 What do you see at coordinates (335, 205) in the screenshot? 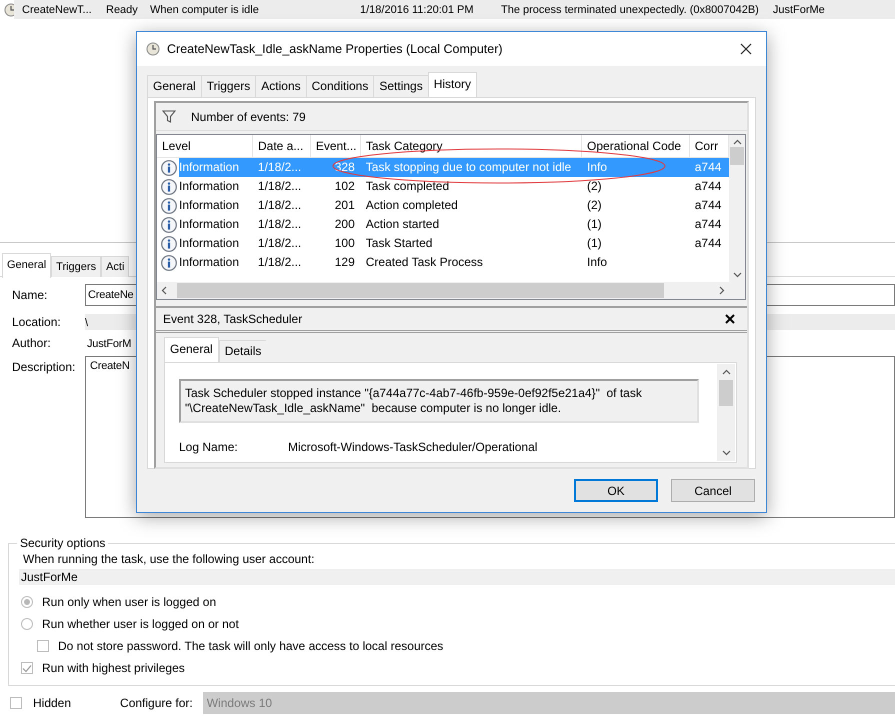
I see `table-cell: 201` at bounding box center [335, 205].